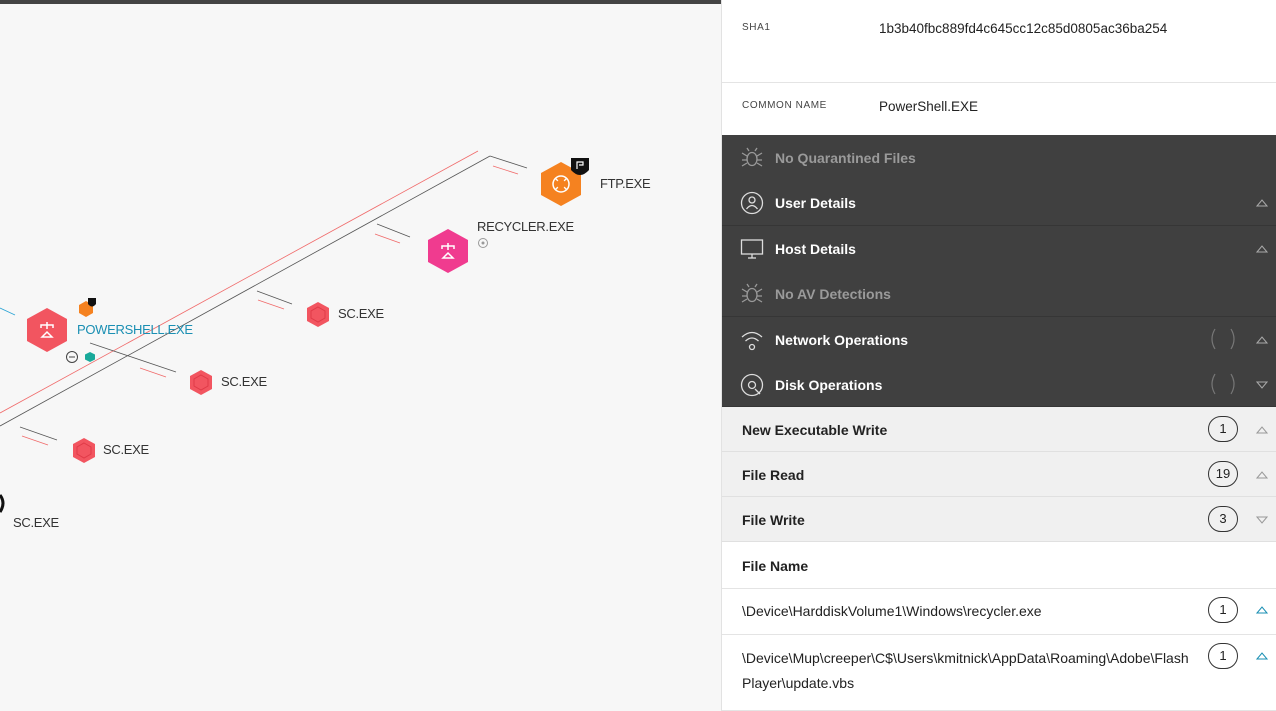 The height and width of the screenshot is (711, 1276). I want to click on monitor-icon, so click(752, 249).